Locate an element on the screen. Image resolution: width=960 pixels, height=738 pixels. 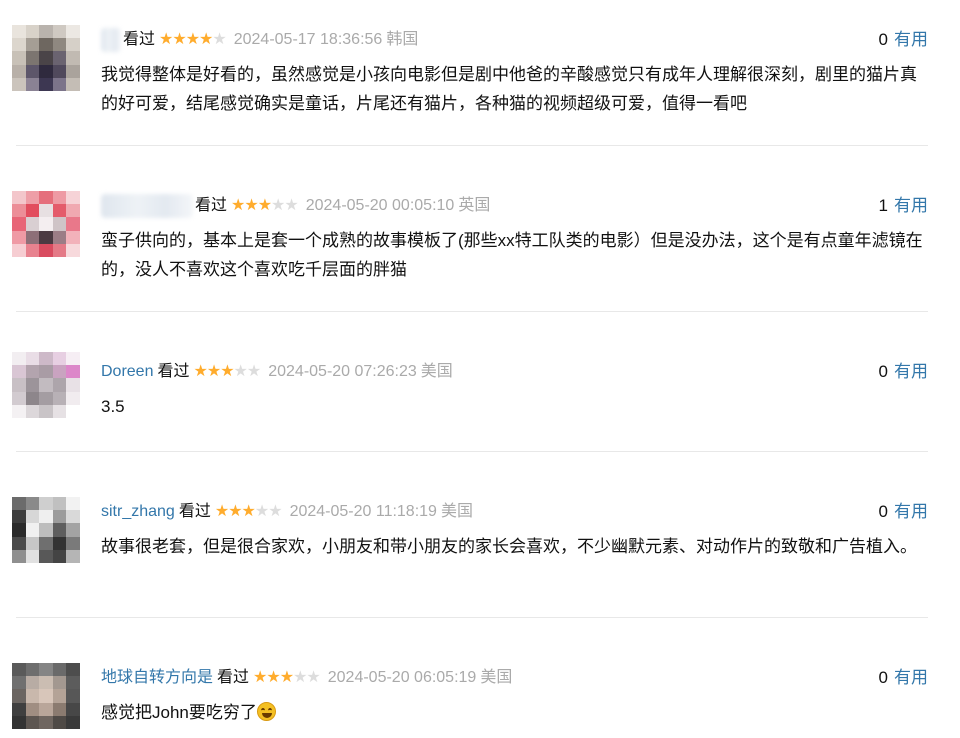
vote-area: 1 有用 is located at coordinates (903, 206).